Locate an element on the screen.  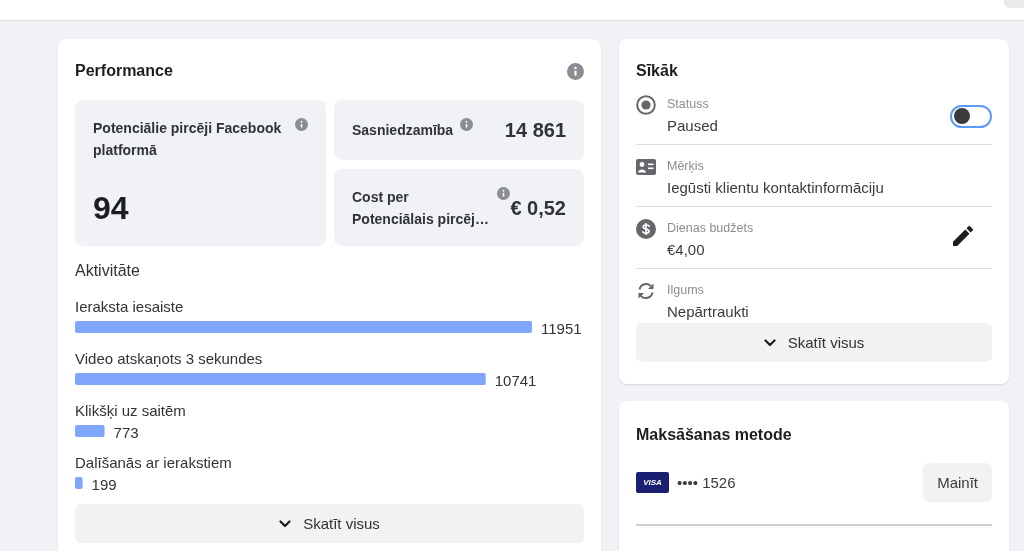
category-label: Ieraksta iesaiste is located at coordinates (129, 306).